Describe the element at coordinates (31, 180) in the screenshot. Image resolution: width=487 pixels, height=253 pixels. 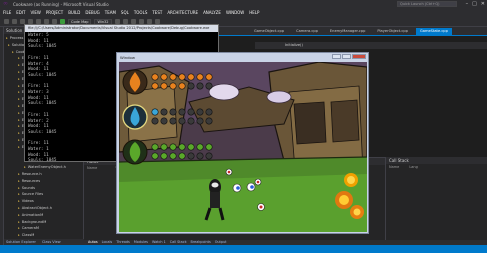
I see `tree-item-label: Resources` at that location.